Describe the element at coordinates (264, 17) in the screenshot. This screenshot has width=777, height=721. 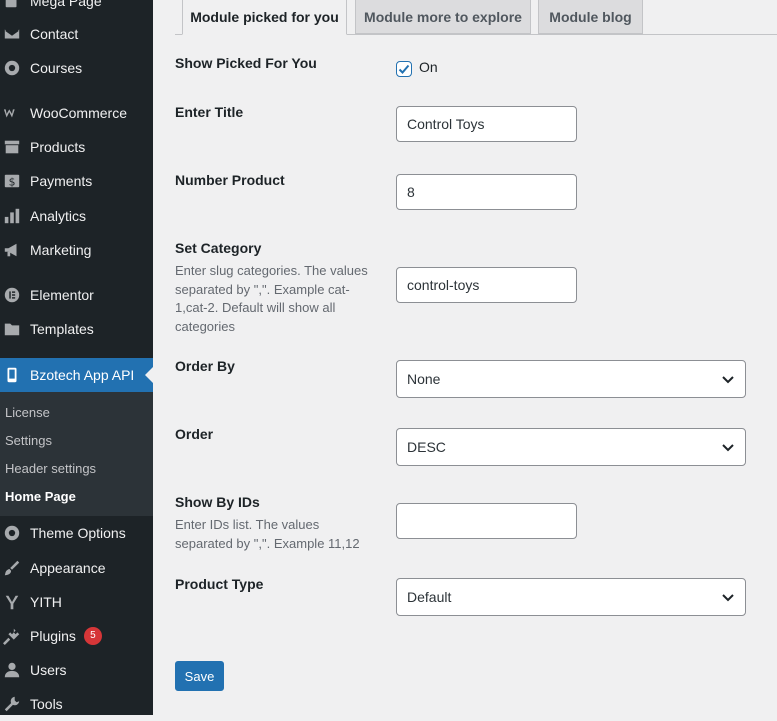
I see `tab-module-picked-for-you: Module picked for you` at that location.